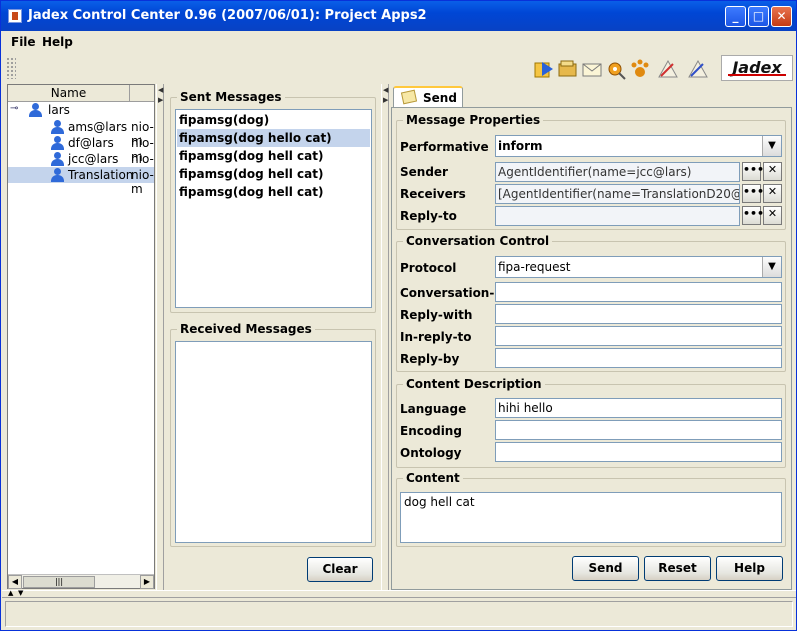 The width and height of the screenshot is (797, 631). I want to click on conversation-id-field, so click(638, 292).